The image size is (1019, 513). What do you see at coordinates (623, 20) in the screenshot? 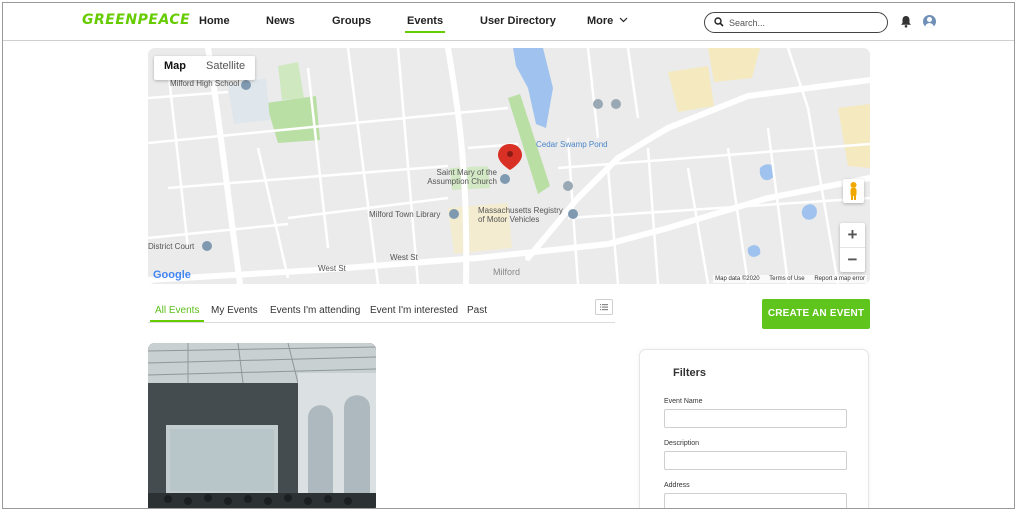
I see `chevron-down-icon` at bounding box center [623, 20].